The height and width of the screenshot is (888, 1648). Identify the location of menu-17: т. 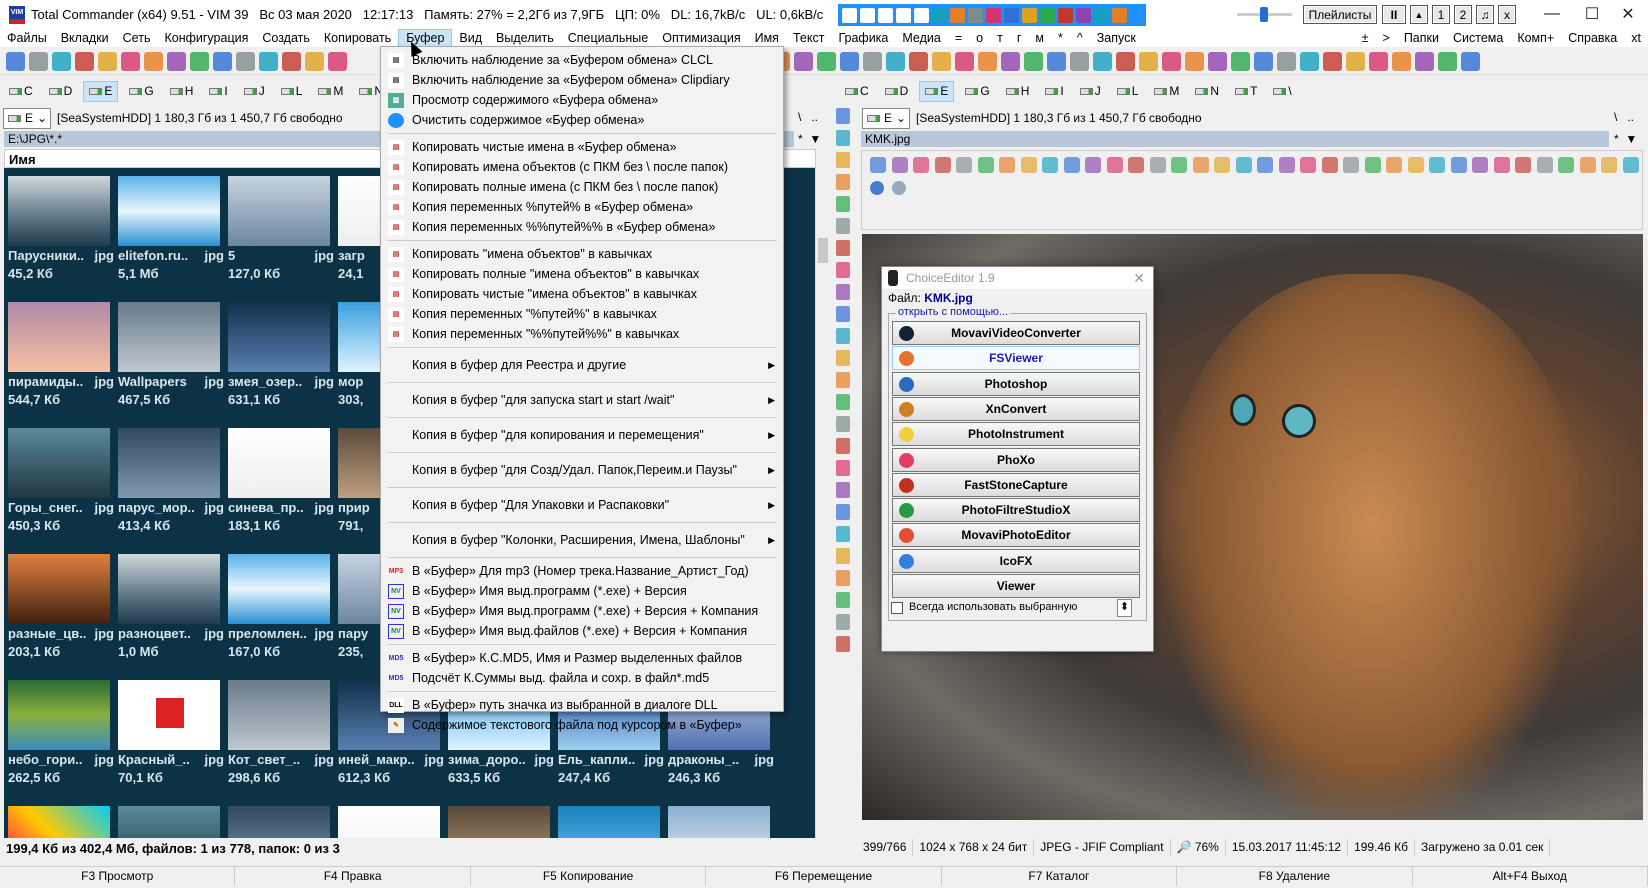
(1000, 38).